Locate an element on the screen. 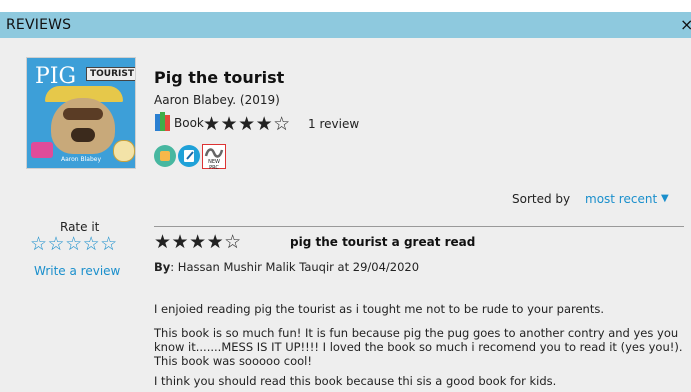  cover-author: Aaron Blabey is located at coordinates (81, 159).